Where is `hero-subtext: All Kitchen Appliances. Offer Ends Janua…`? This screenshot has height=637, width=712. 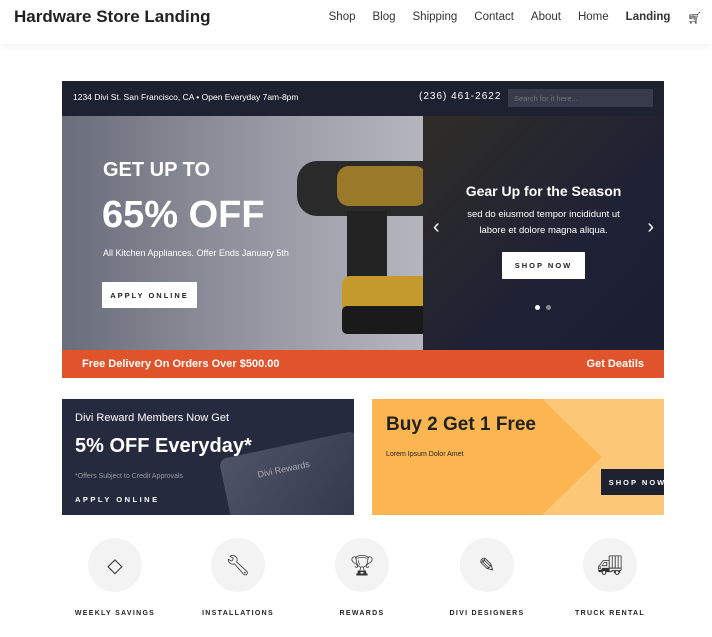 hero-subtext: All Kitchen Appliances. Offer Ends Janua… is located at coordinates (196, 253).